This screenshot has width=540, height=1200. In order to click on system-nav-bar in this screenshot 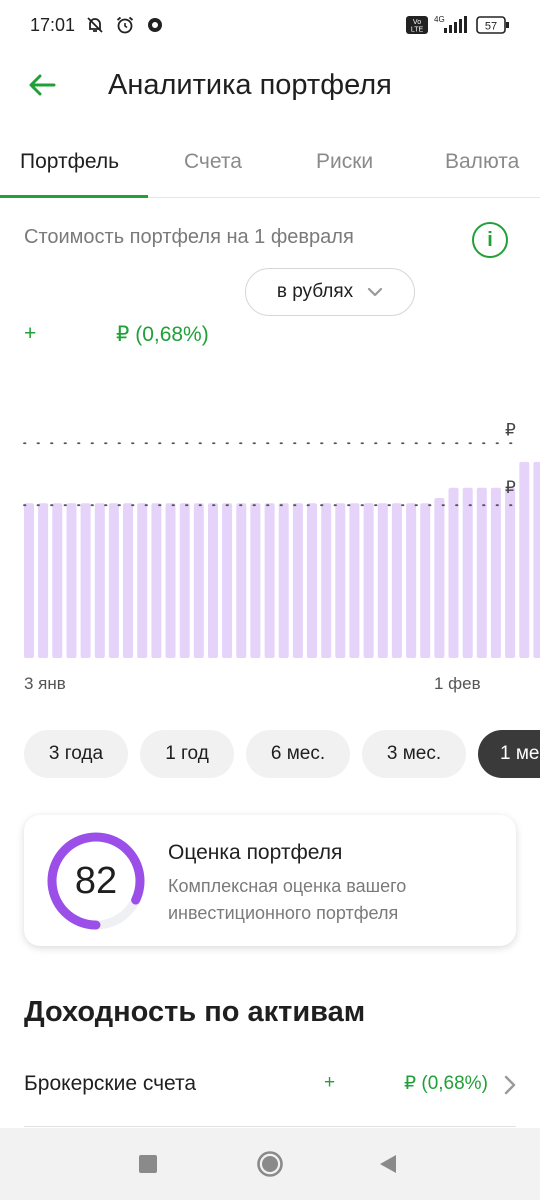, I will do `click(270, 1164)`.